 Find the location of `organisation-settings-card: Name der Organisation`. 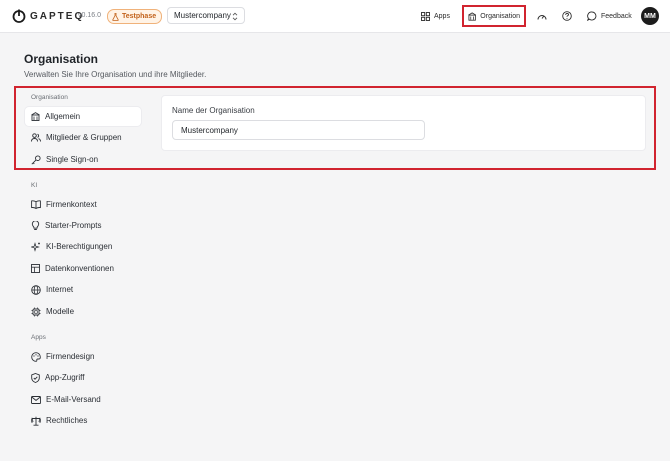

organisation-settings-card: Name der Organisation is located at coordinates (403, 123).